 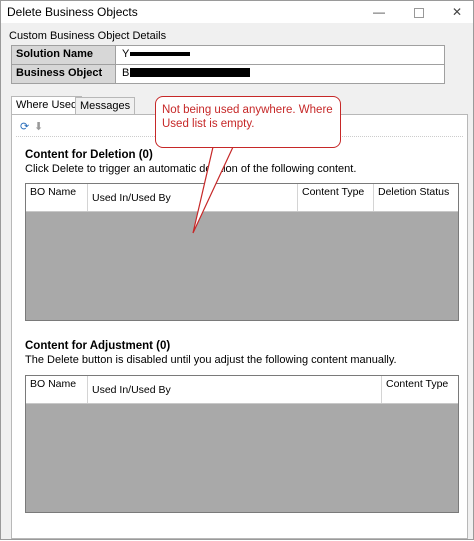 What do you see at coordinates (416, 197) in the screenshot?
I see `column-header-deletion-status: Deletion Status` at bounding box center [416, 197].